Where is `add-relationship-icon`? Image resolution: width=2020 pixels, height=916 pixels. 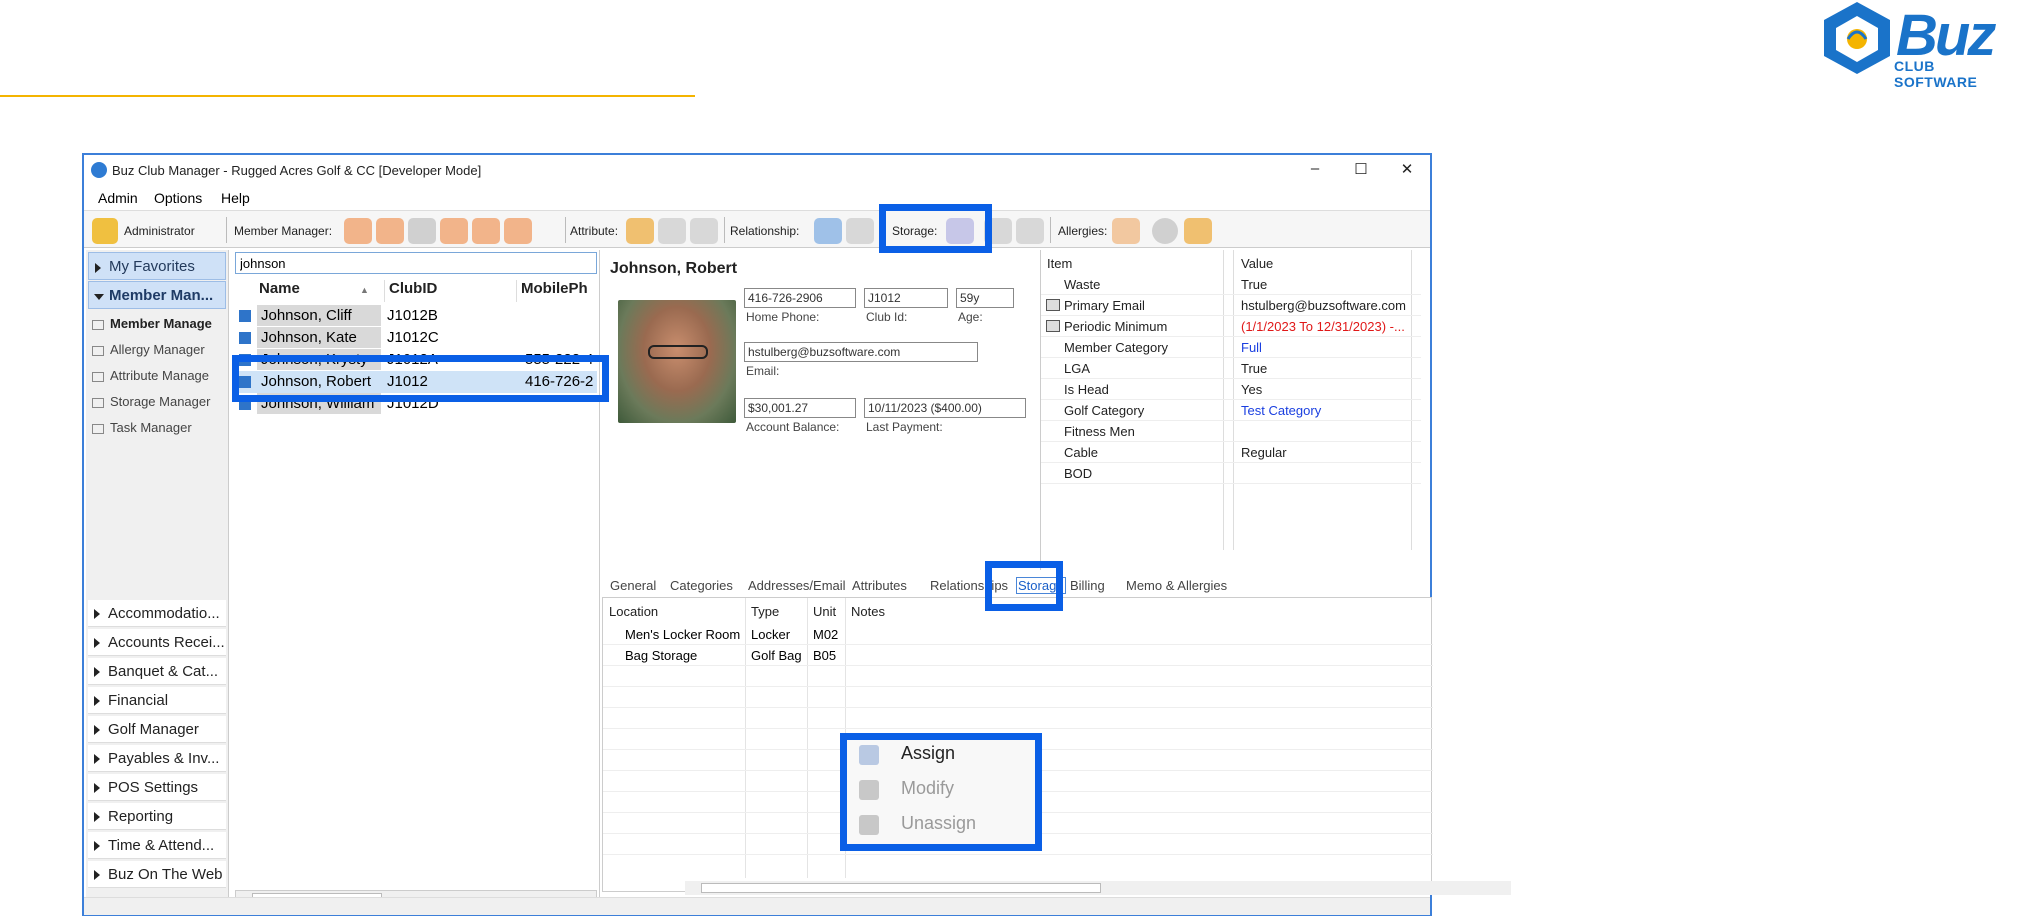
add-relationship-icon is located at coordinates (828, 231).